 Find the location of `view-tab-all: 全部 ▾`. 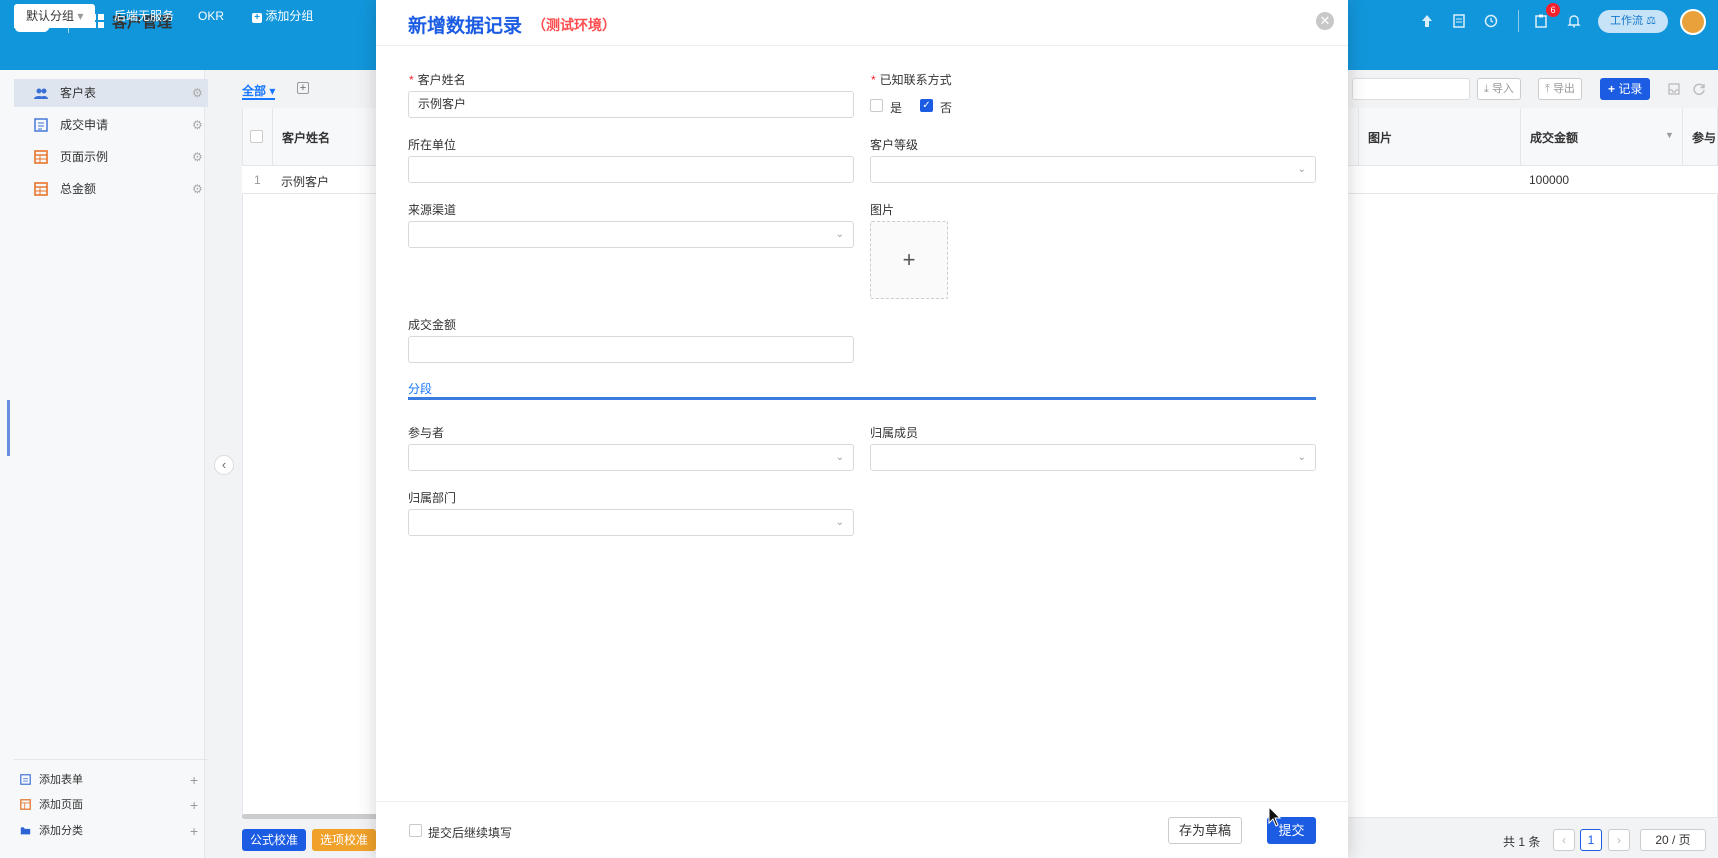

view-tab-all: 全部 ▾ is located at coordinates (259, 91).